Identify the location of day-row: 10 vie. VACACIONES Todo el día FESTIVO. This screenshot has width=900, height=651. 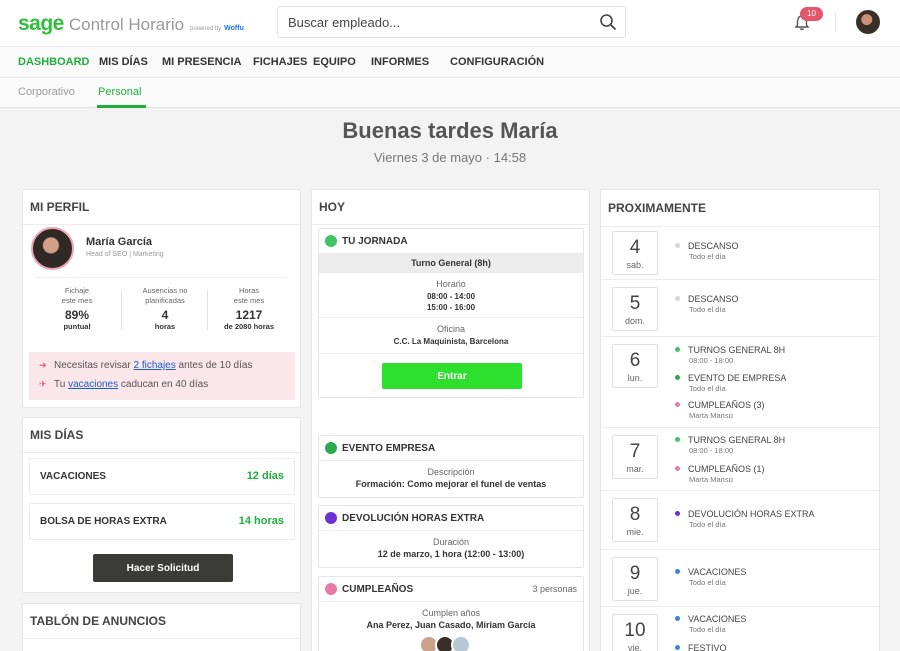
(740, 629).